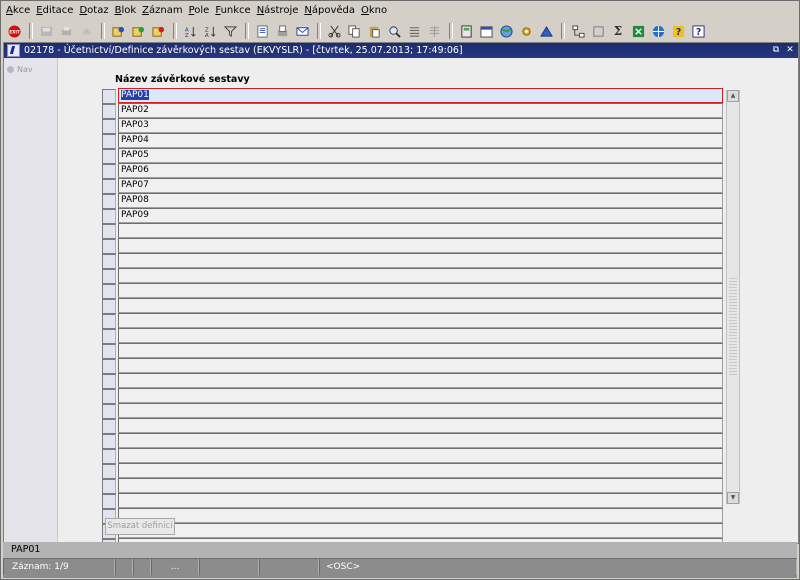  What do you see at coordinates (32, 69) in the screenshot?
I see `nav-button: Nav` at bounding box center [32, 69].